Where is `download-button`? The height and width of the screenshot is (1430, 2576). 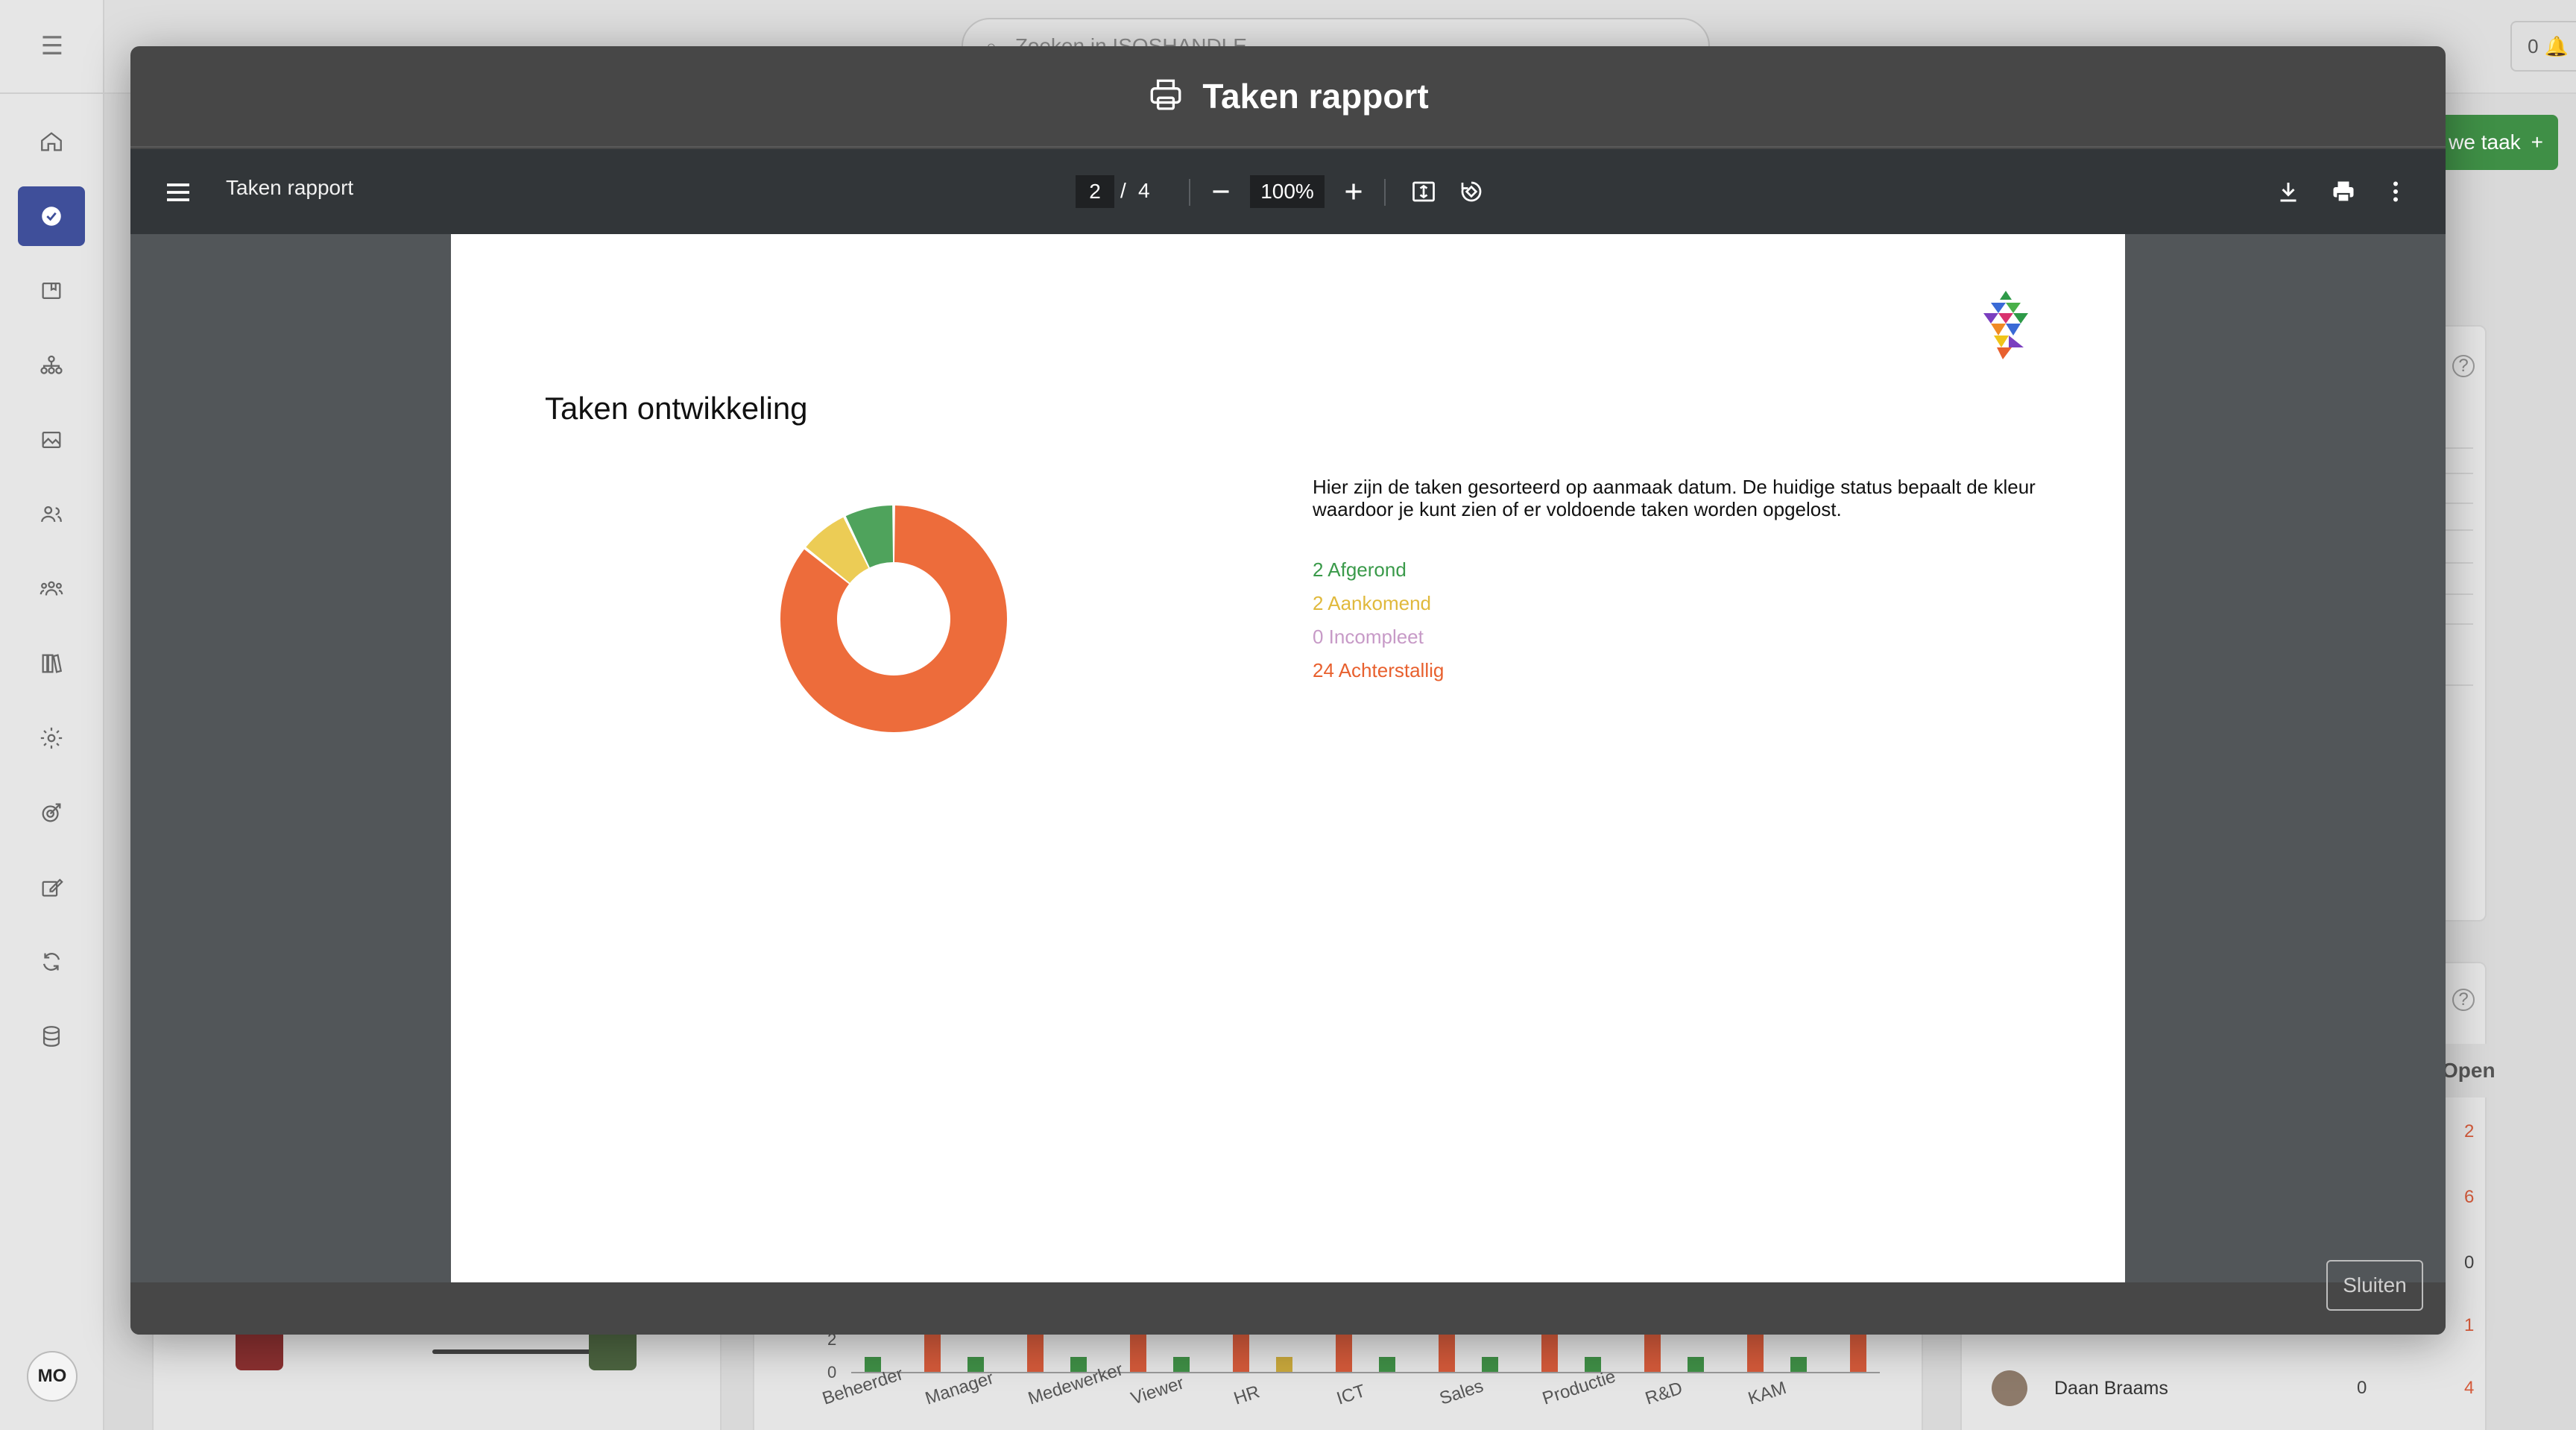 download-button is located at coordinates (2288, 191).